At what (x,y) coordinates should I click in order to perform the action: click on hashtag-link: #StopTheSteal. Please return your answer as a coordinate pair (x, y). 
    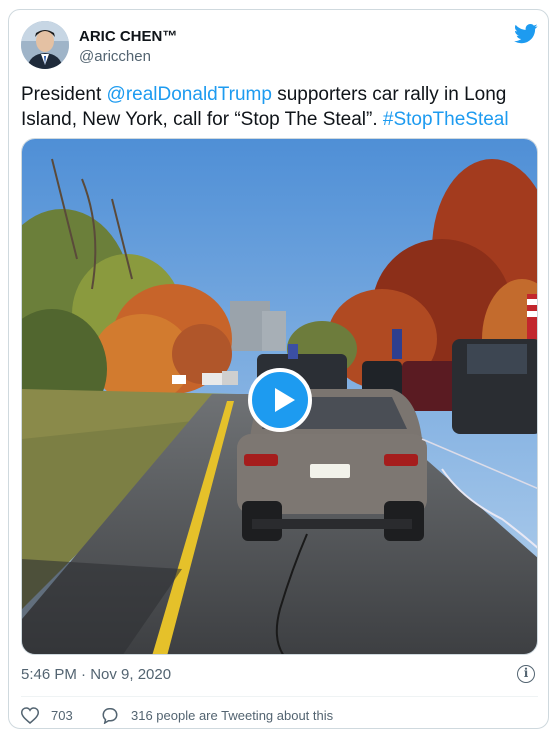
    Looking at the image, I should click on (446, 119).